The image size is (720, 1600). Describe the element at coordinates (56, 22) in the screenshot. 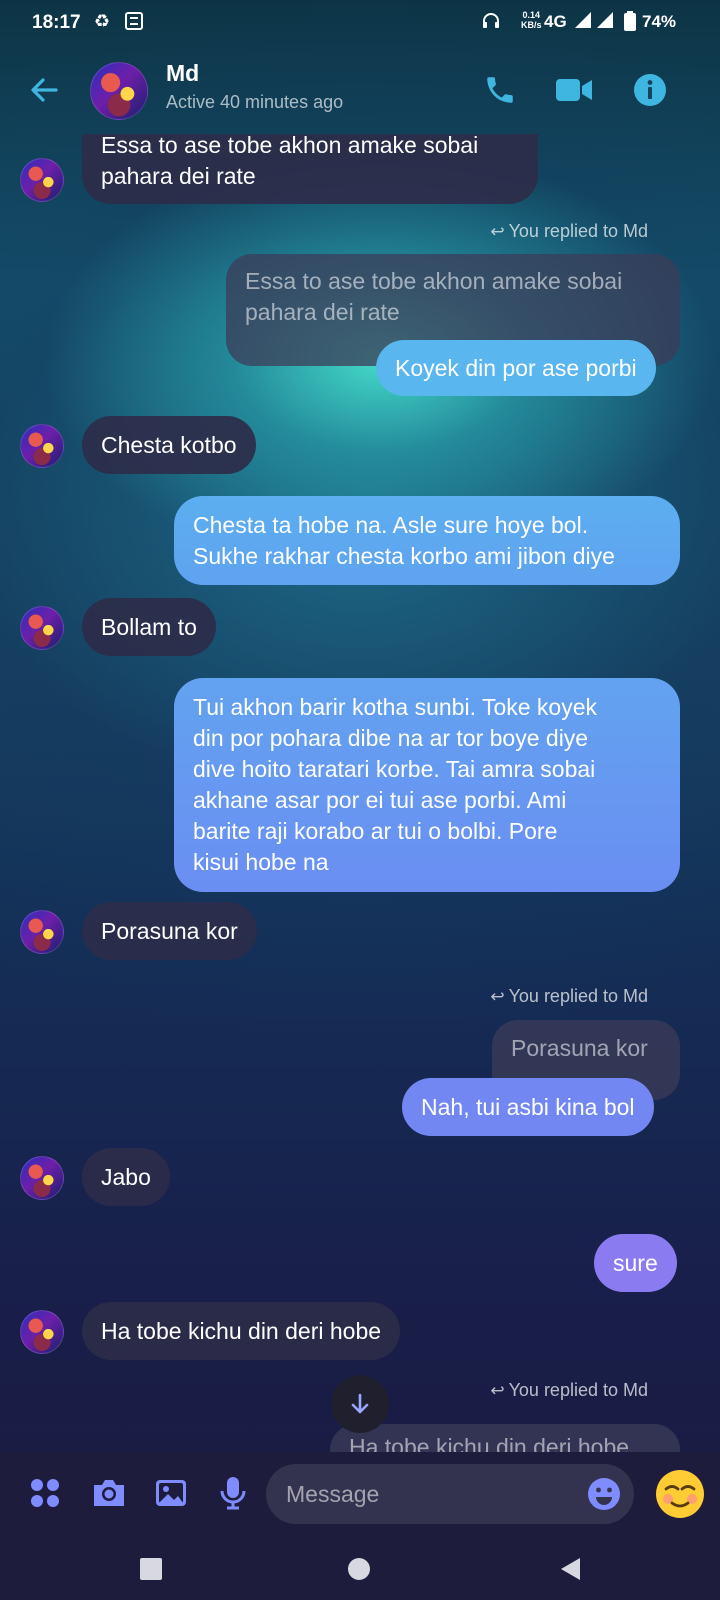

I see `status-time: 18:17` at that location.